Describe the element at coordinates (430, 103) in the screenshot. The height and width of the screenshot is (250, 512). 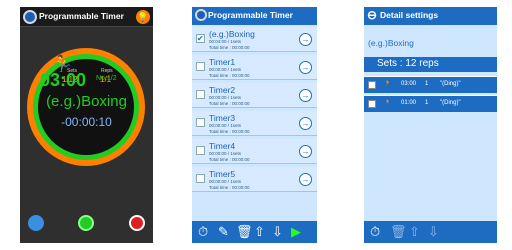
I see `step-row: 🏃 01:00 1 "(Ding)"` at that location.